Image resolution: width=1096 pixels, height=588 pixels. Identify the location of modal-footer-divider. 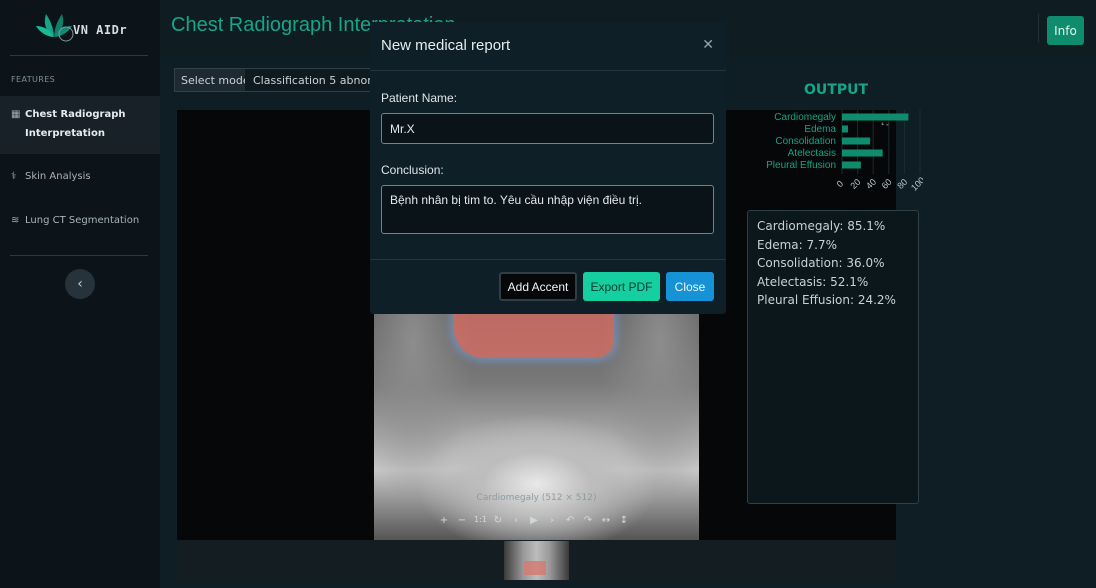
(548, 259).